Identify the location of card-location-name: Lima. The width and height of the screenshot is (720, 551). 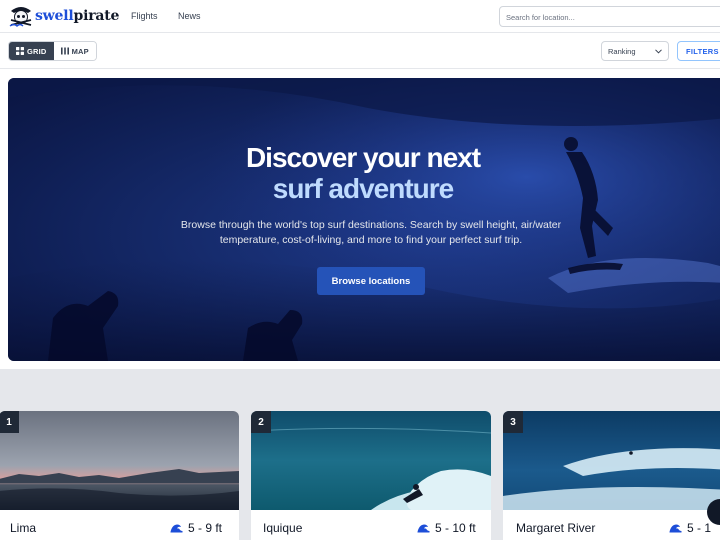
(23, 528).